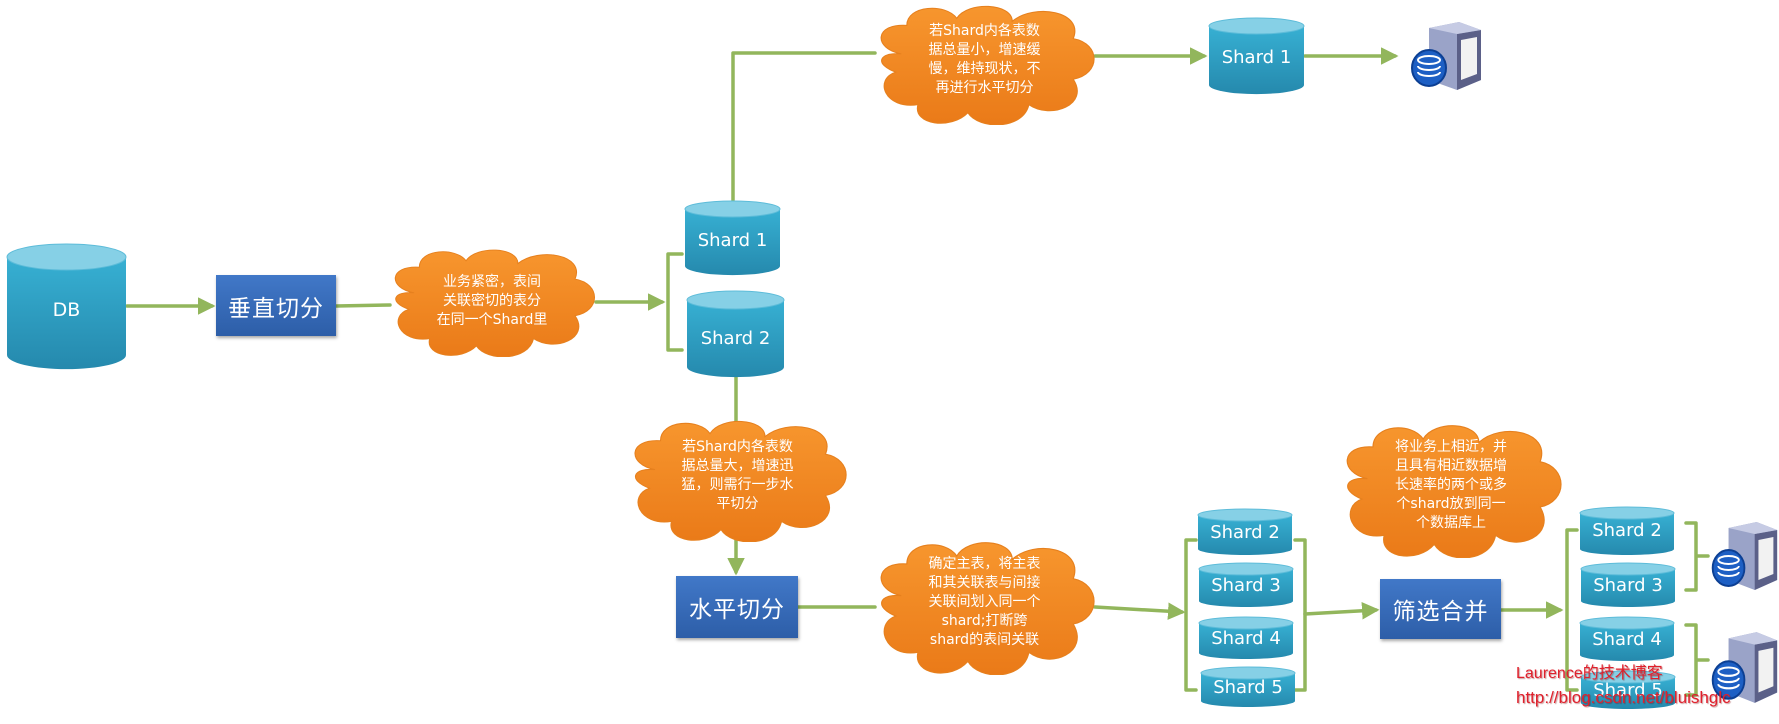 This screenshot has height=724, width=1779. I want to click on merged-shard-4: Shard 4, so click(1627, 639).